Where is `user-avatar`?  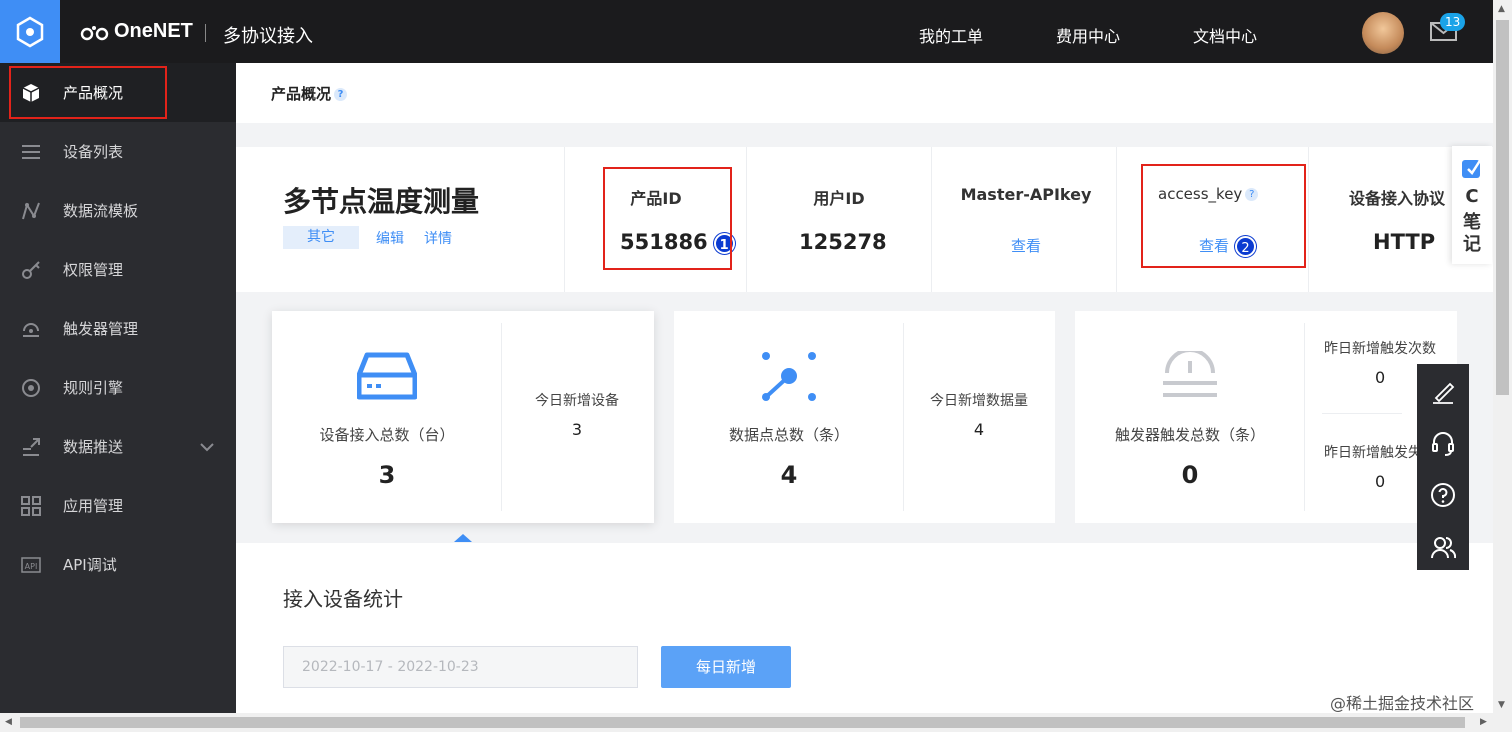
user-avatar is located at coordinates (1383, 33).